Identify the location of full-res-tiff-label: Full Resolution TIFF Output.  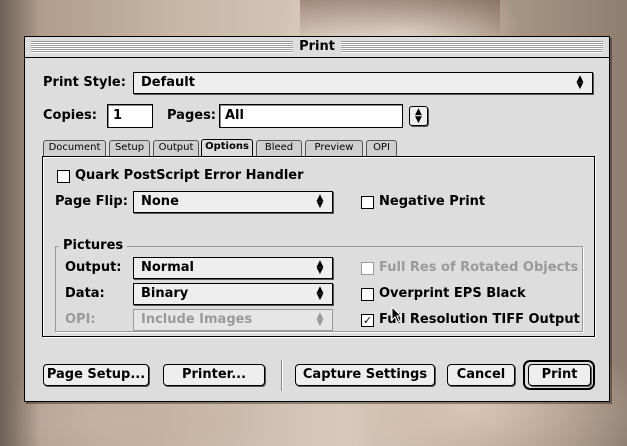
(479, 319).